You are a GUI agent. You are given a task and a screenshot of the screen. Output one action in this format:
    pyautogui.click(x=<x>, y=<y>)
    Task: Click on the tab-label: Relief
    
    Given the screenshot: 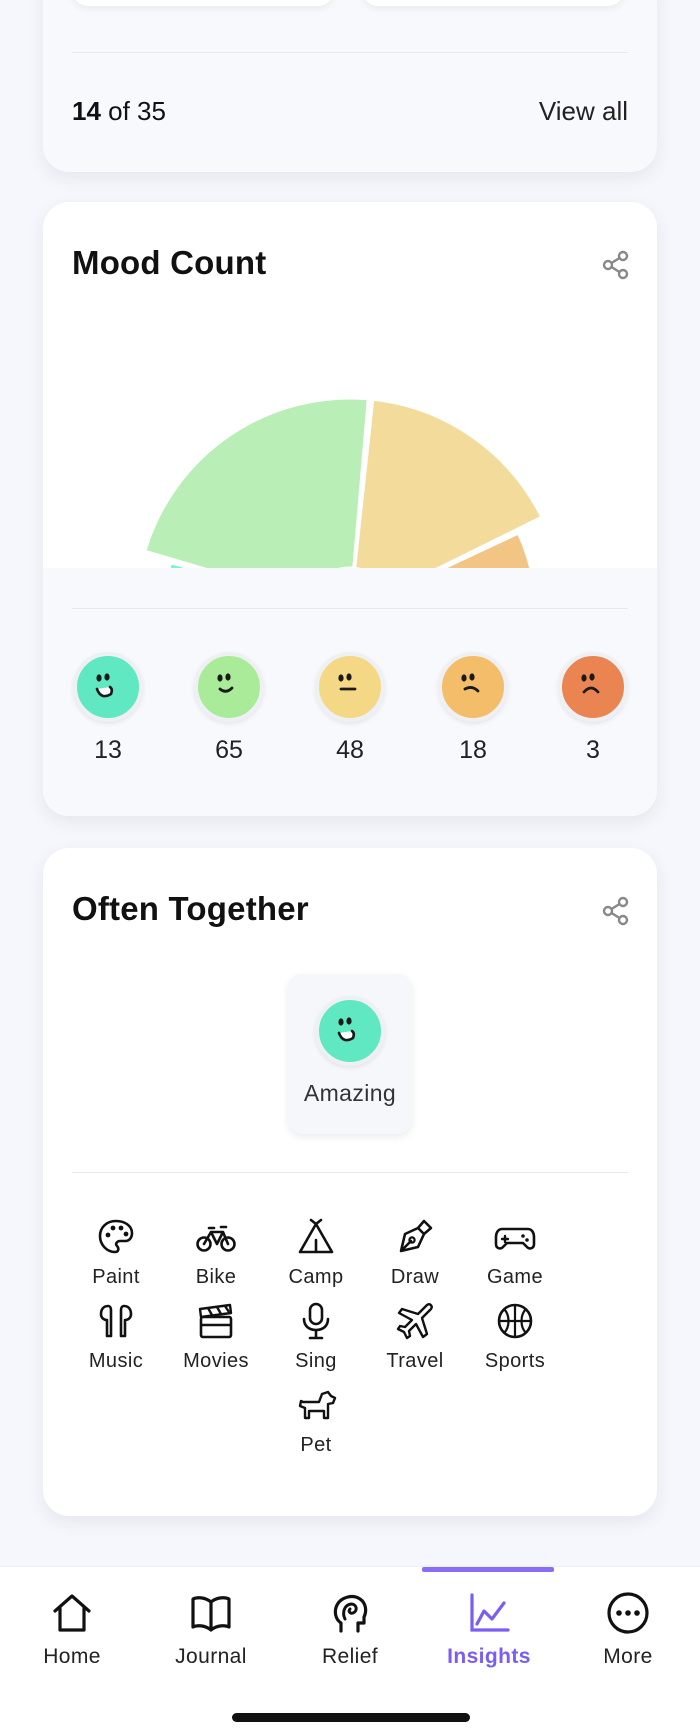 What is the action you would take?
    pyautogui.click(x=350, y=1656)
    